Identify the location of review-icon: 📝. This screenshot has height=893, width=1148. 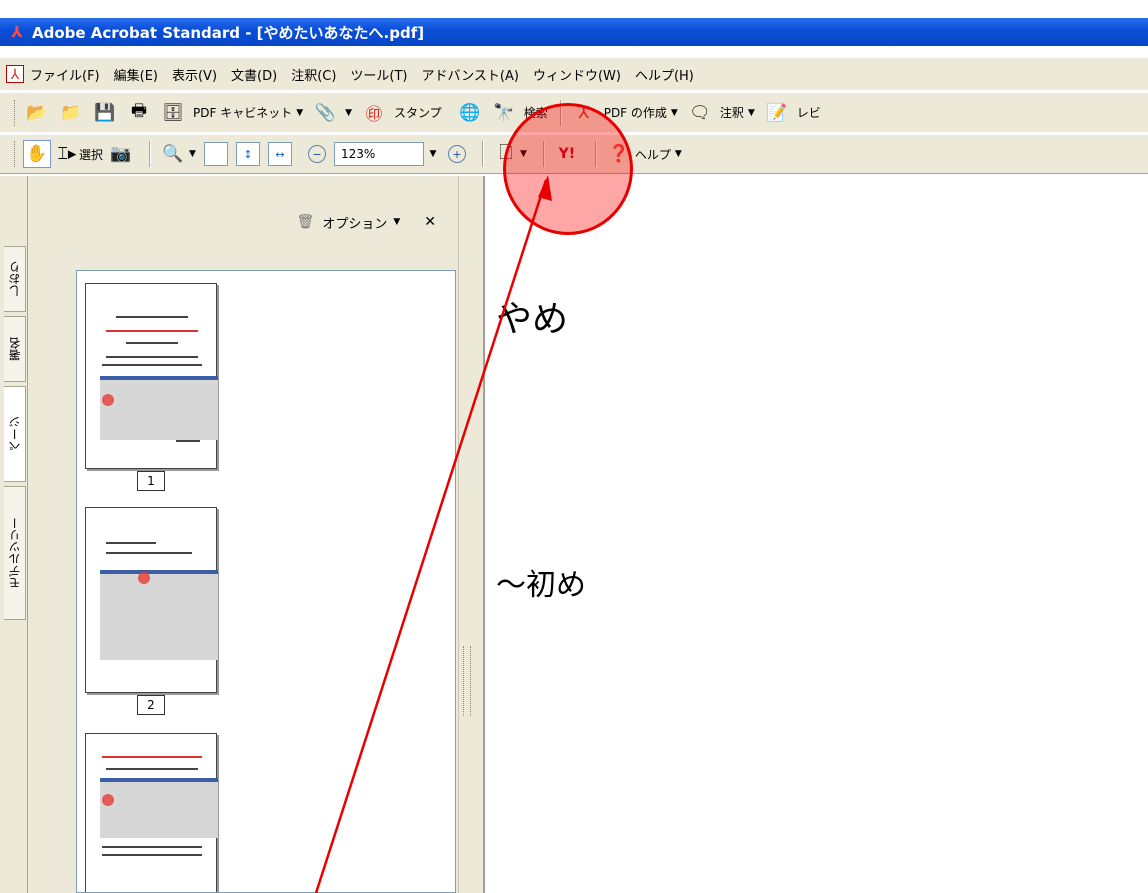
(777, 113).